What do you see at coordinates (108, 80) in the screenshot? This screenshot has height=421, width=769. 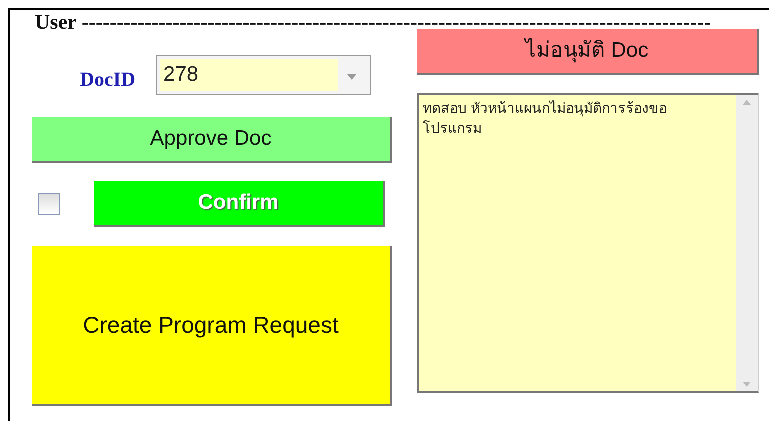 I see `docid-label: DocID` at bounding box center [108, 80].